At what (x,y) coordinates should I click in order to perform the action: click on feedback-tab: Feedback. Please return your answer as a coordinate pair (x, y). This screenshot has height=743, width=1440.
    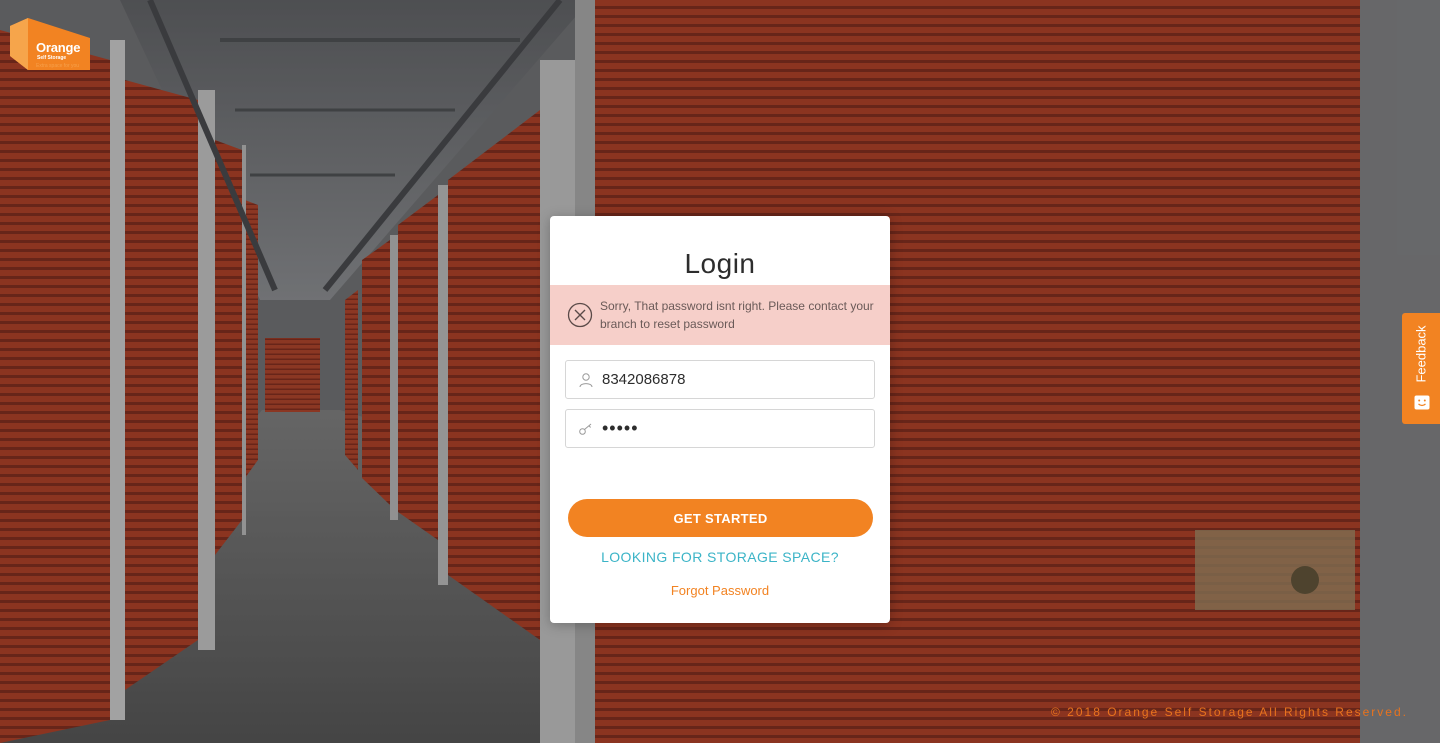
    Looking at the image, I should click on (1421, 368).